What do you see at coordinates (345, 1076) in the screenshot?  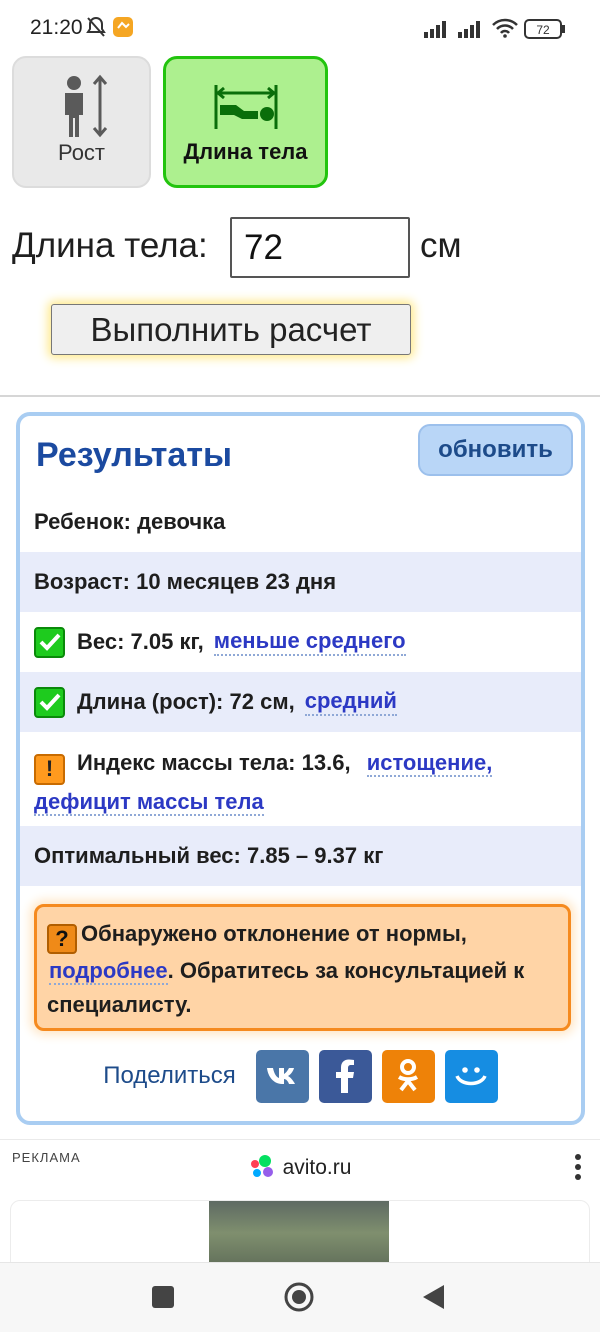 I see `facebook-share-icon` at bounding box center [345, 1076].